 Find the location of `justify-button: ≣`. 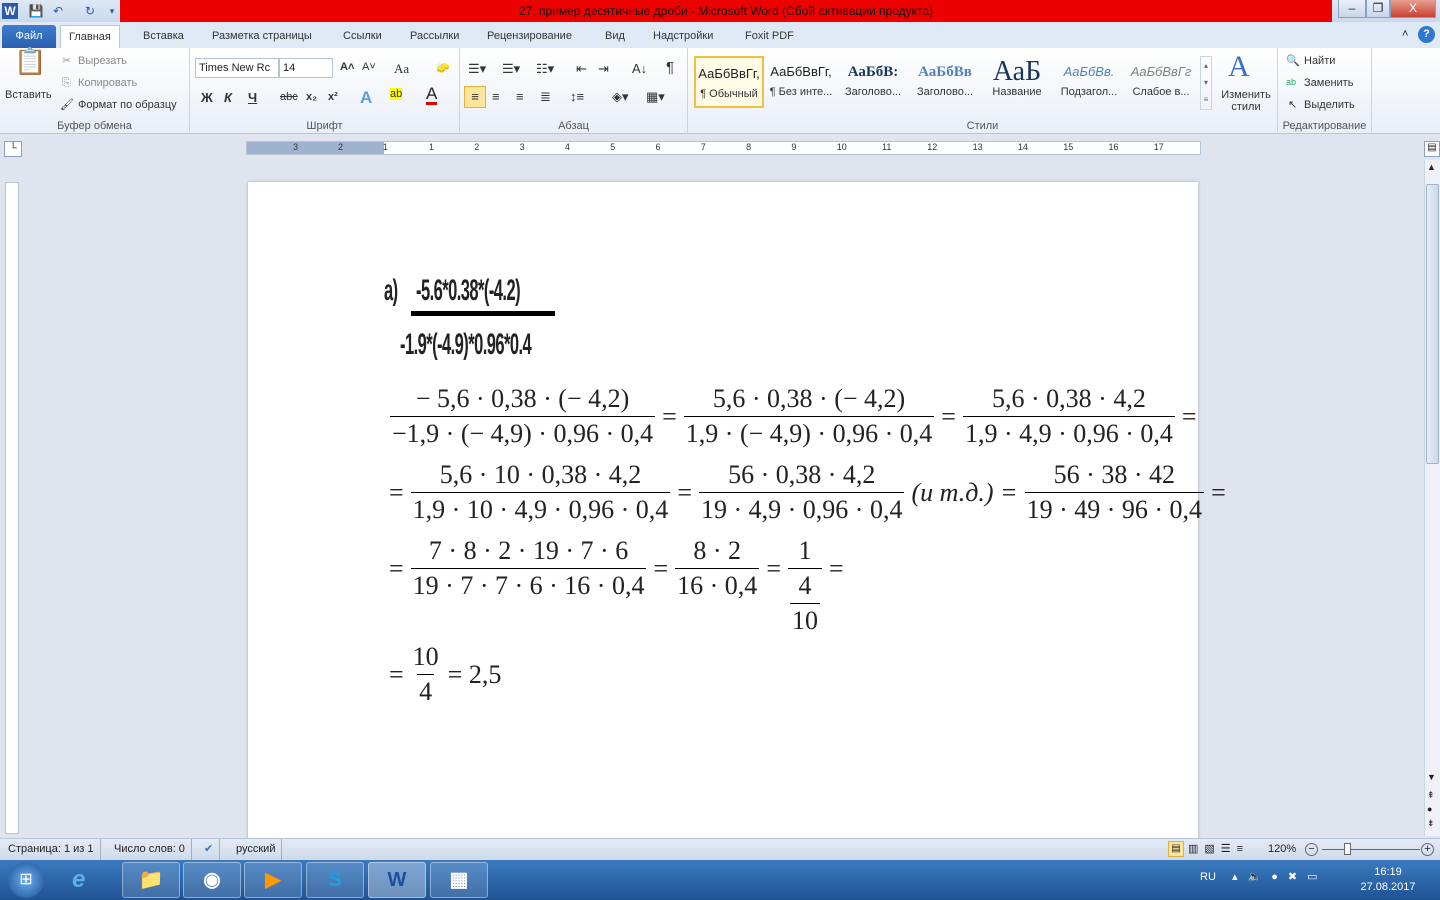

justify-button: ≣ is located at coordinates (545, 97).